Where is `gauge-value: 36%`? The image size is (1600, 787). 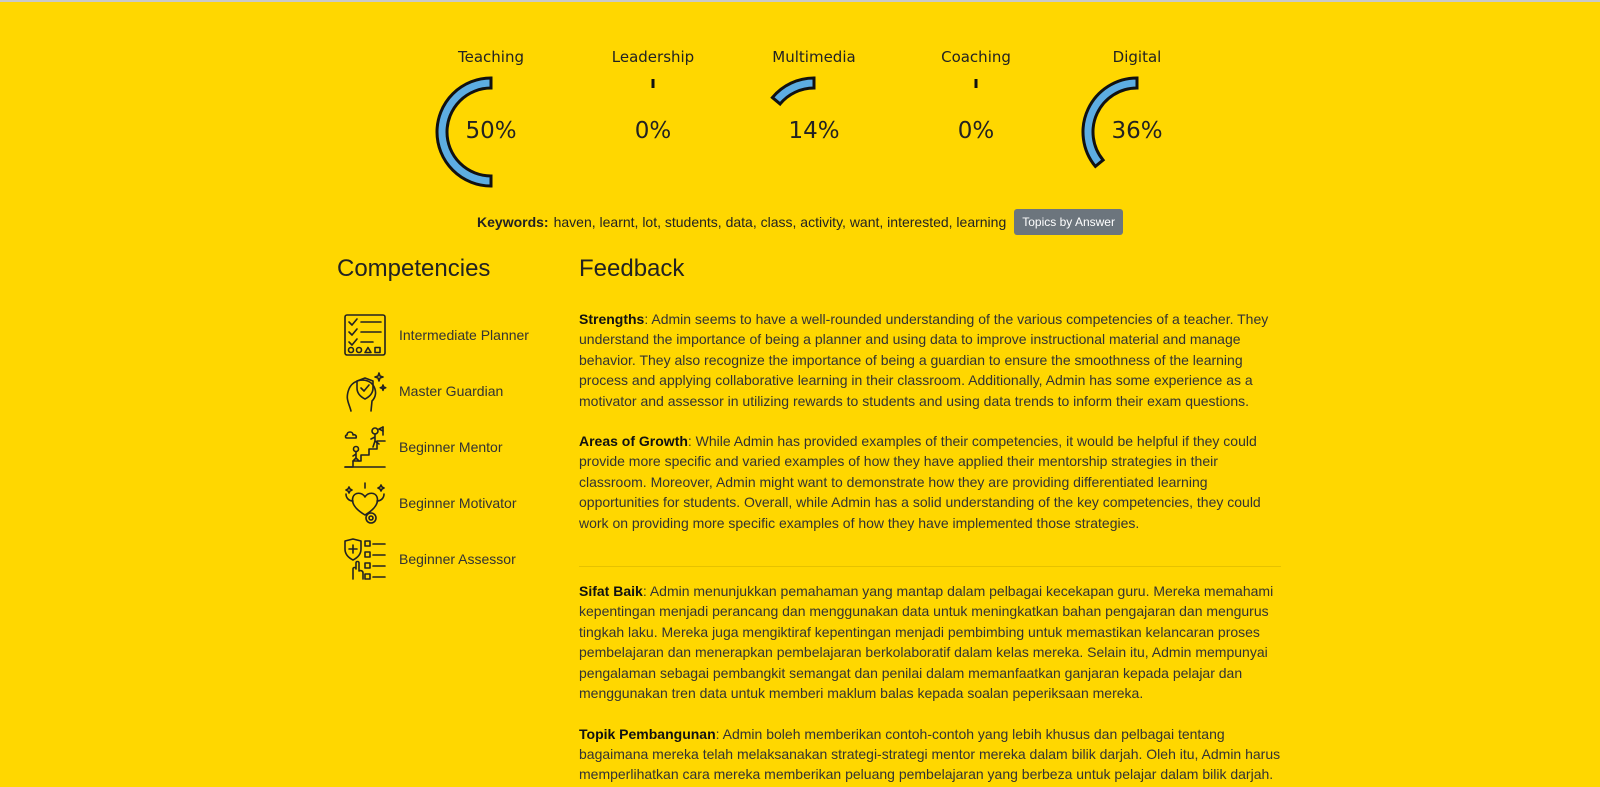 gauge-value: 36% is located at coordinates (1137, 131).